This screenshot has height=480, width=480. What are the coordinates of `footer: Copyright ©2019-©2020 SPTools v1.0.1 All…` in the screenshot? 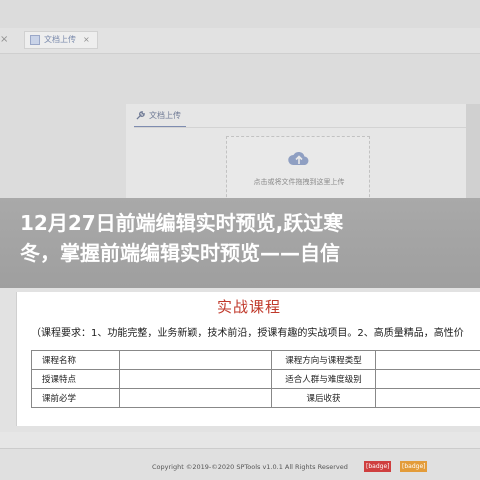 It's located at (240, 464).